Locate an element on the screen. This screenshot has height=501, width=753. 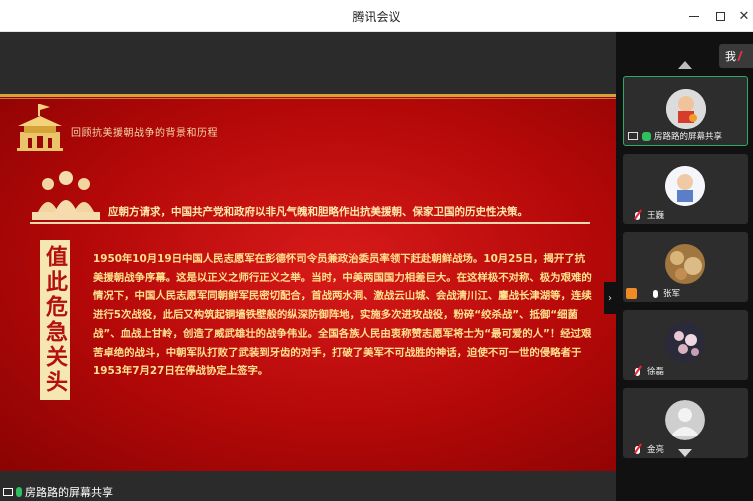
robot-avatar-icon is located at coordinates (686, 109).